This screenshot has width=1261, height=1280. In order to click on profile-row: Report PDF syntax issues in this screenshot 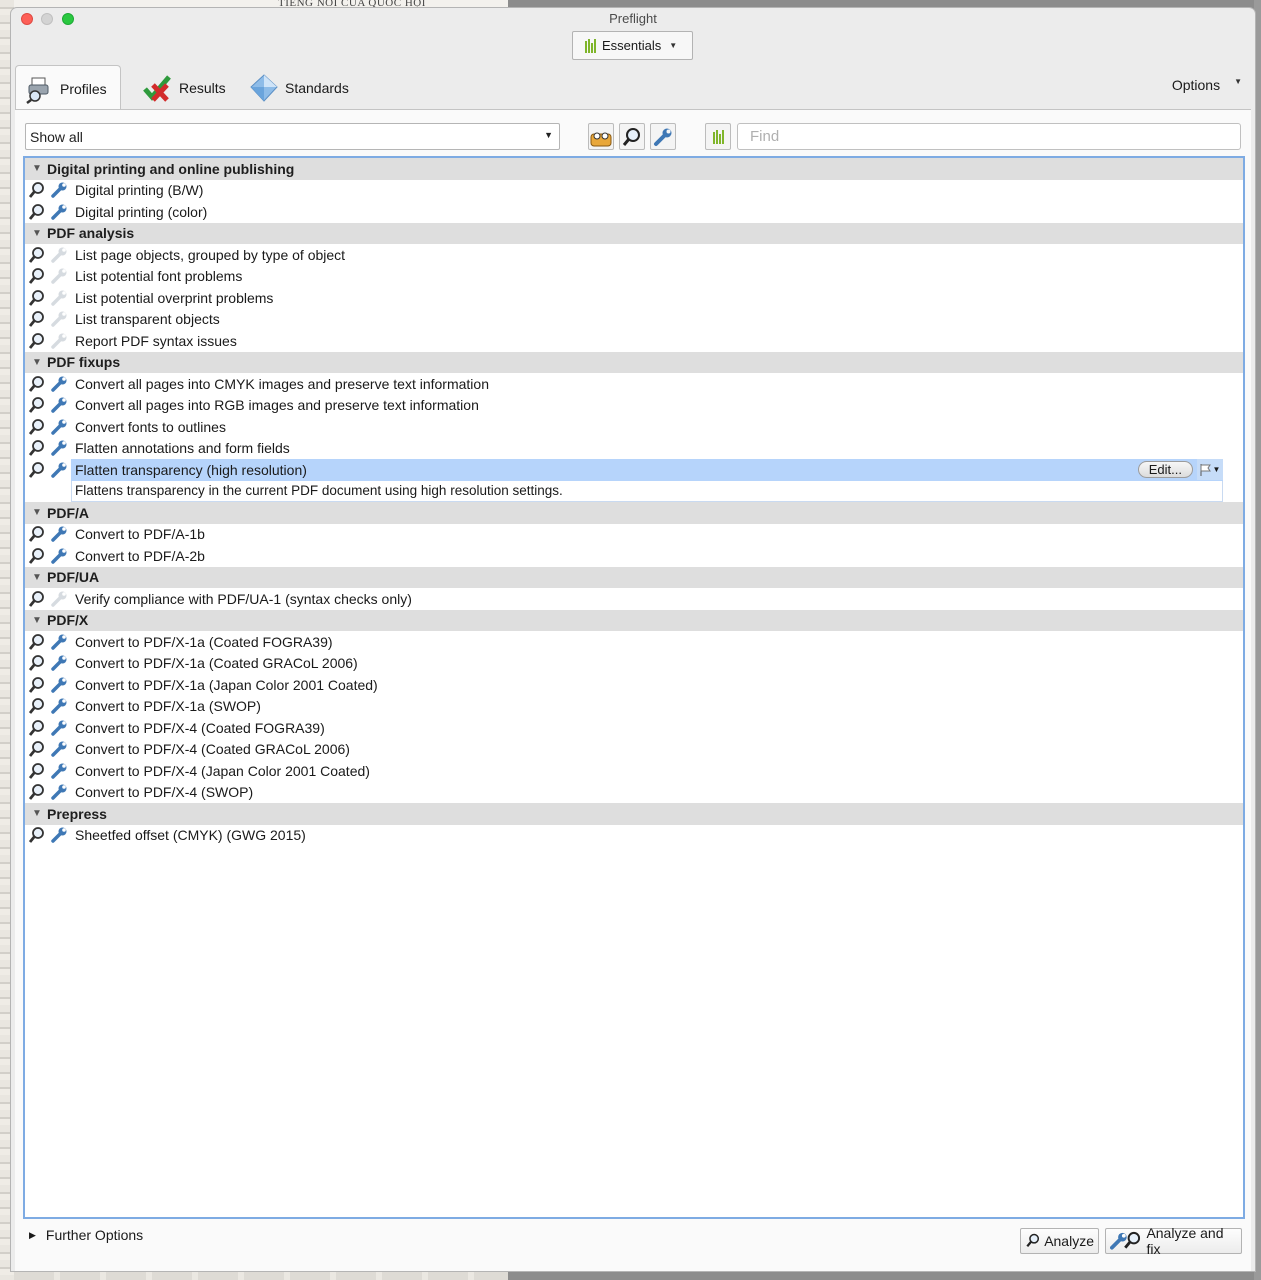, I will do `click(634, 341)`.